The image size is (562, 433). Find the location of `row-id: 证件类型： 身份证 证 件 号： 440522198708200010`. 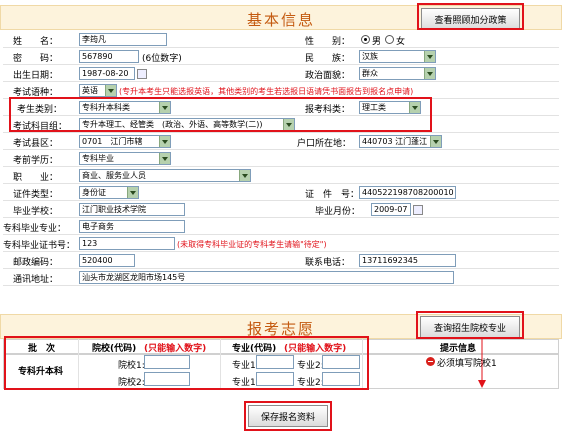

row-id: 证件类型： 身份证 证 件 号： 440522198708200010 is located at coordinates (281, 192).